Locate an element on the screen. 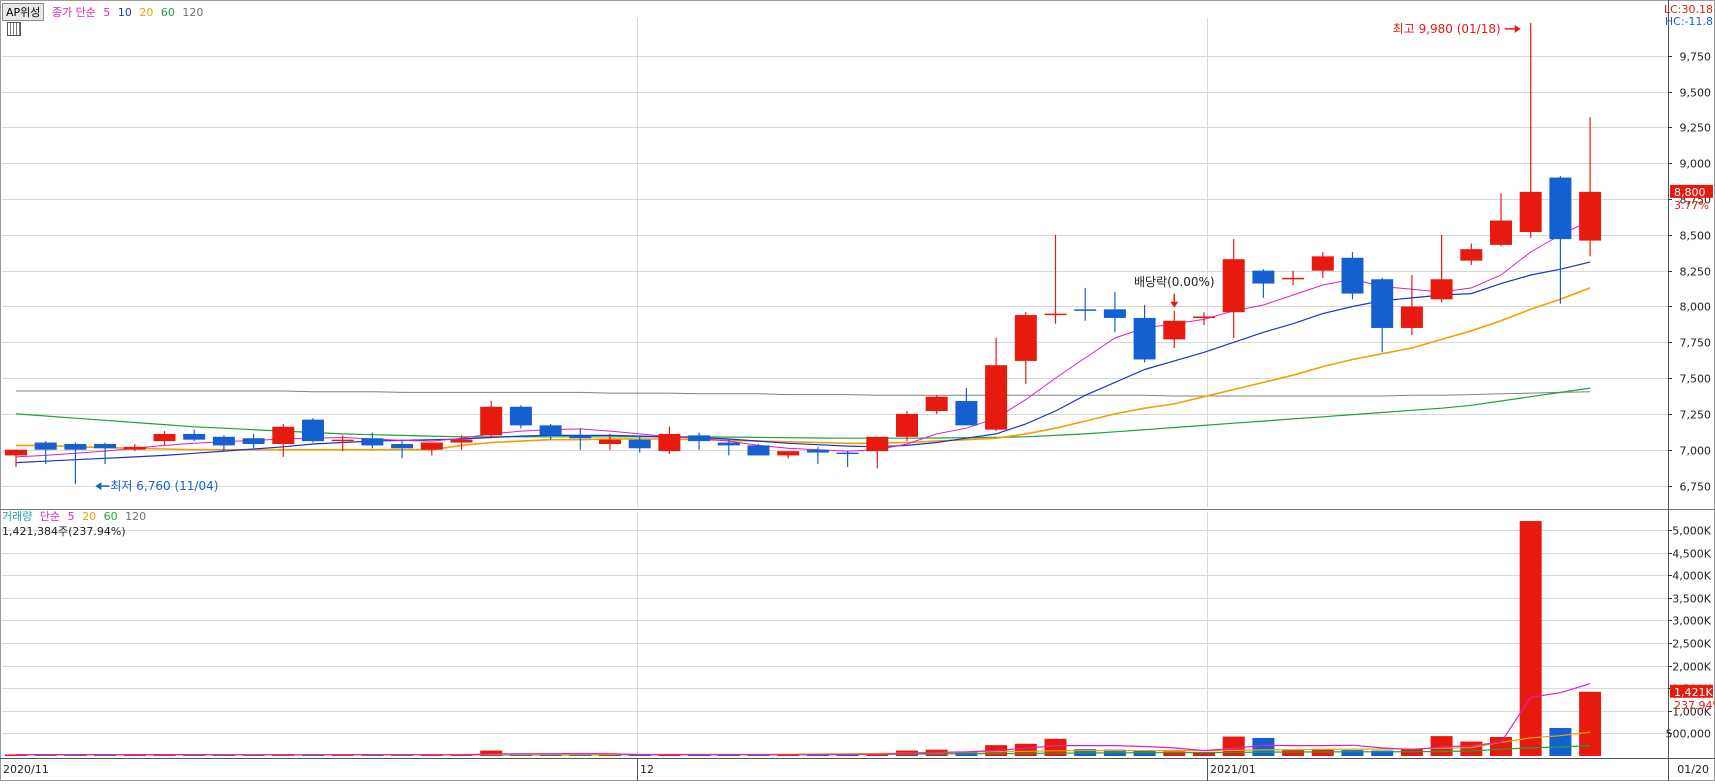 The width and height of the screenshot is (1715, 784). price-tick-label: 9,500 is located at coordinates (1696, 93).